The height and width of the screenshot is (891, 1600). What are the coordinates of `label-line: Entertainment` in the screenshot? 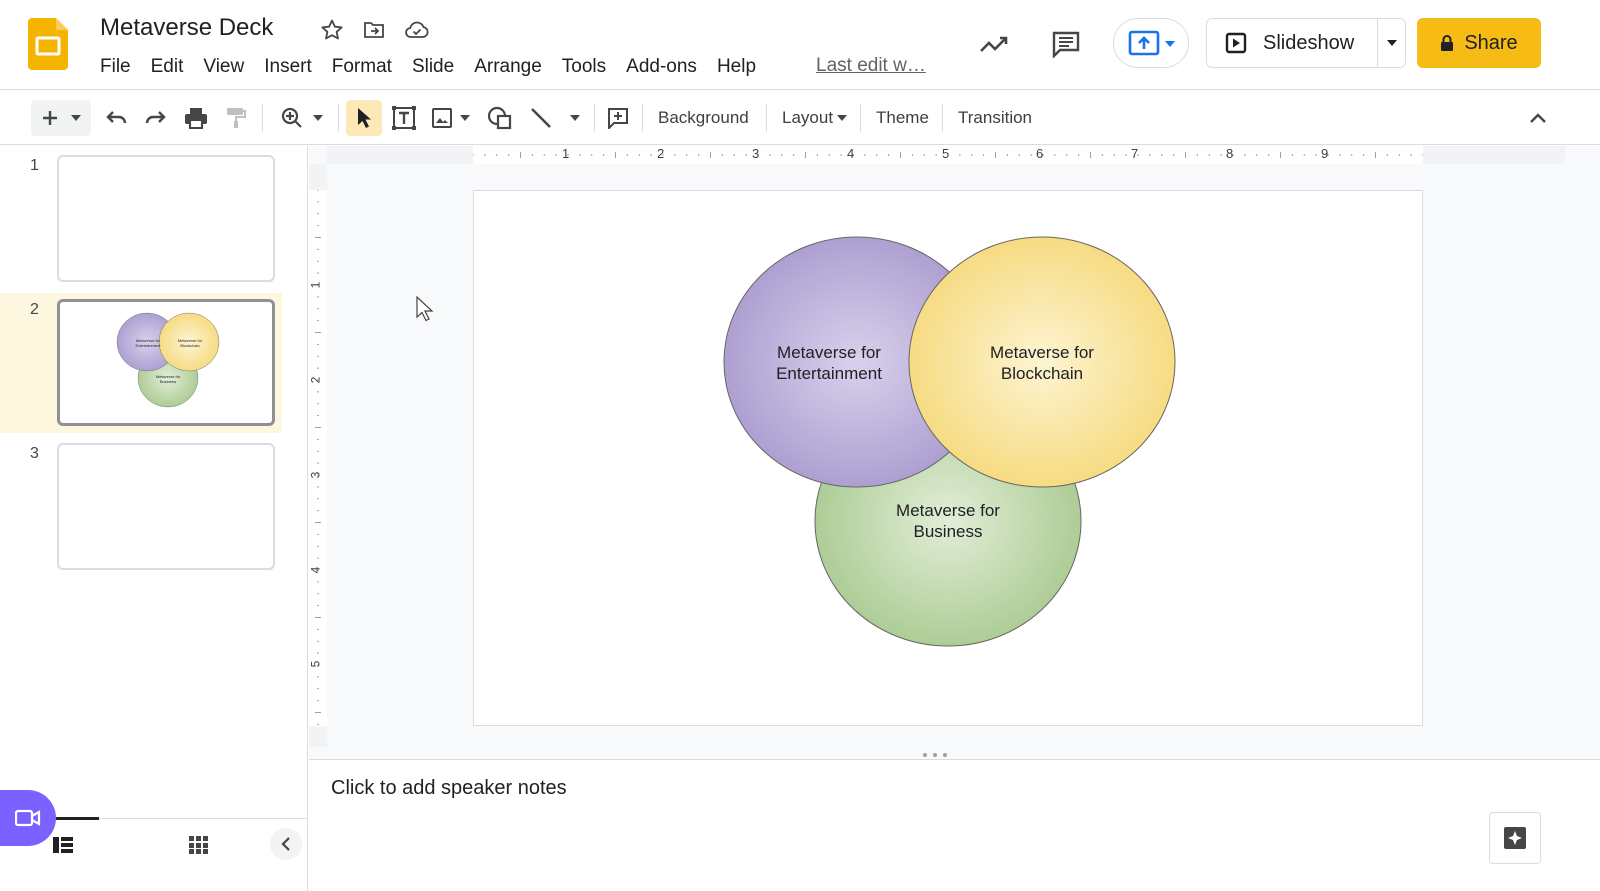 It's located at (829, 373).